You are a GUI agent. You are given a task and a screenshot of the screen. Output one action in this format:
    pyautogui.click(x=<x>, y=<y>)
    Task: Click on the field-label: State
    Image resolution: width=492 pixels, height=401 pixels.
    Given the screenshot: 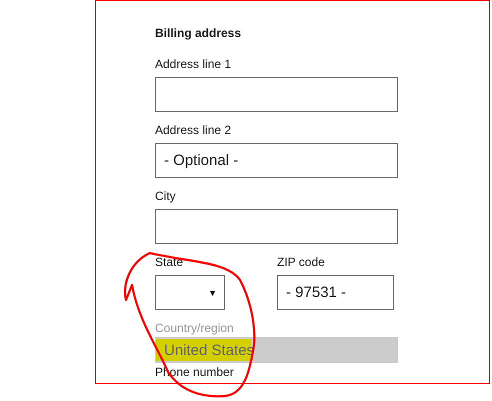 What is the action you would take?
    pyautogui.click(x=169, y=262)
    